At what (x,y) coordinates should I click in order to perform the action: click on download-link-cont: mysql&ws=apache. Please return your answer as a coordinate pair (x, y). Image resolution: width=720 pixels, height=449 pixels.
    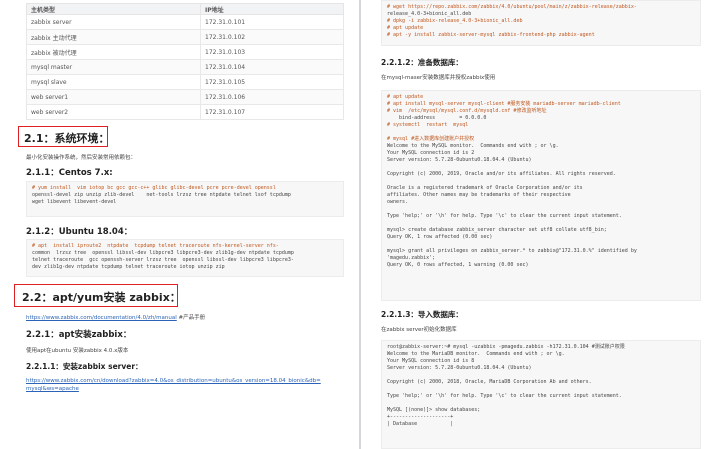
    Looking at the image, I should click on (52, 389).